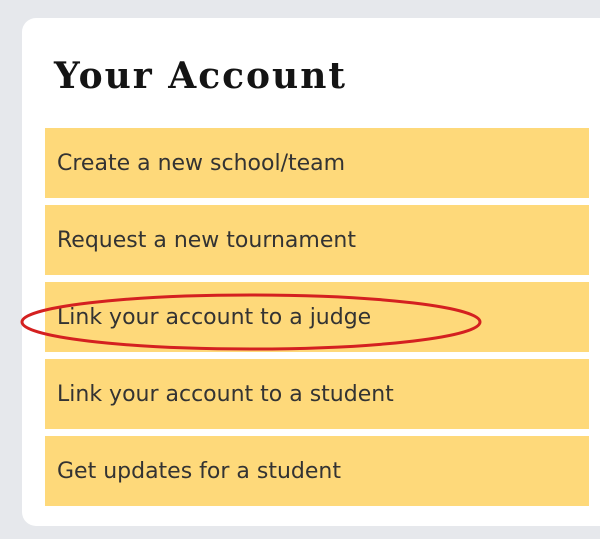 Image resolution: width=600 pixels, height=539 pixels. Describe the element at coordinates (201, 76) in the screenshot. I see `account-title: Your Account` at that location.